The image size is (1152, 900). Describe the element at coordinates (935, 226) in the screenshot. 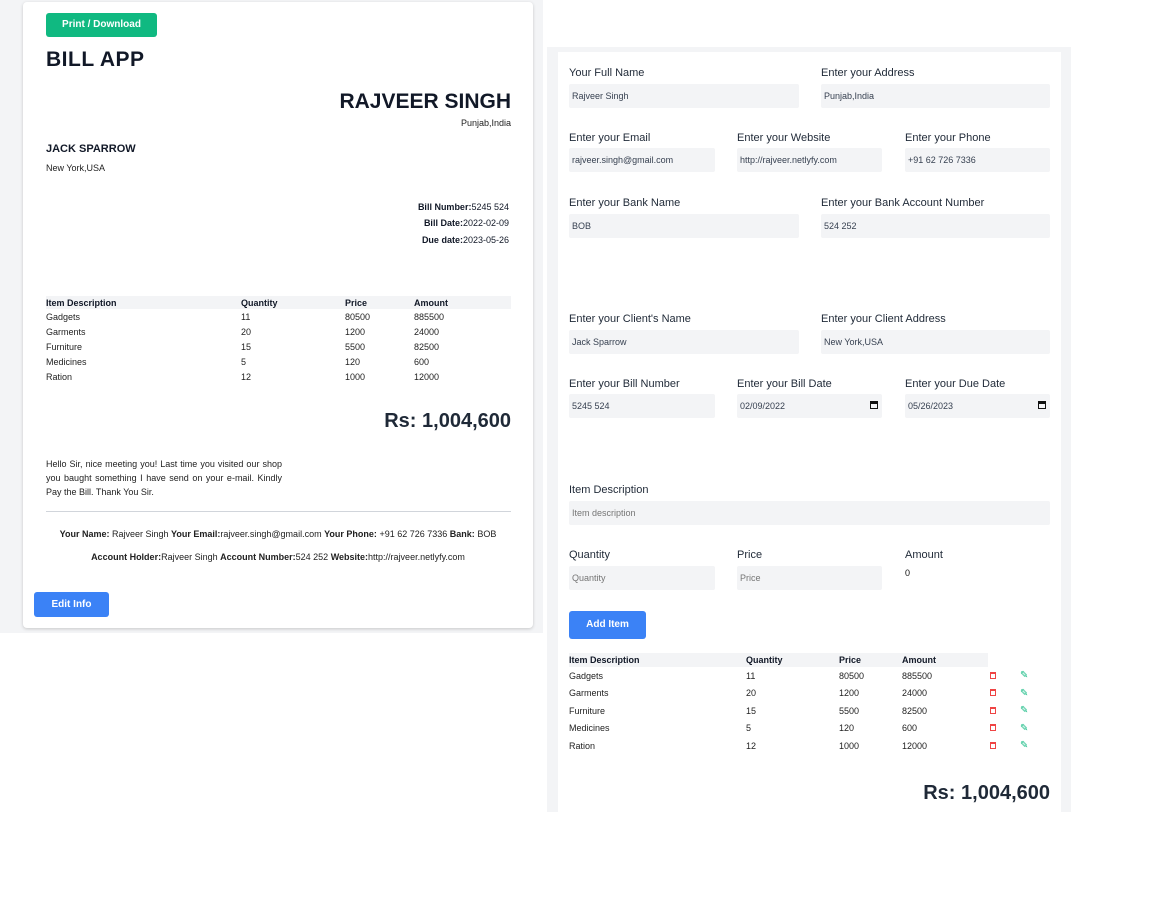

I see `bank-account-input` at that location.